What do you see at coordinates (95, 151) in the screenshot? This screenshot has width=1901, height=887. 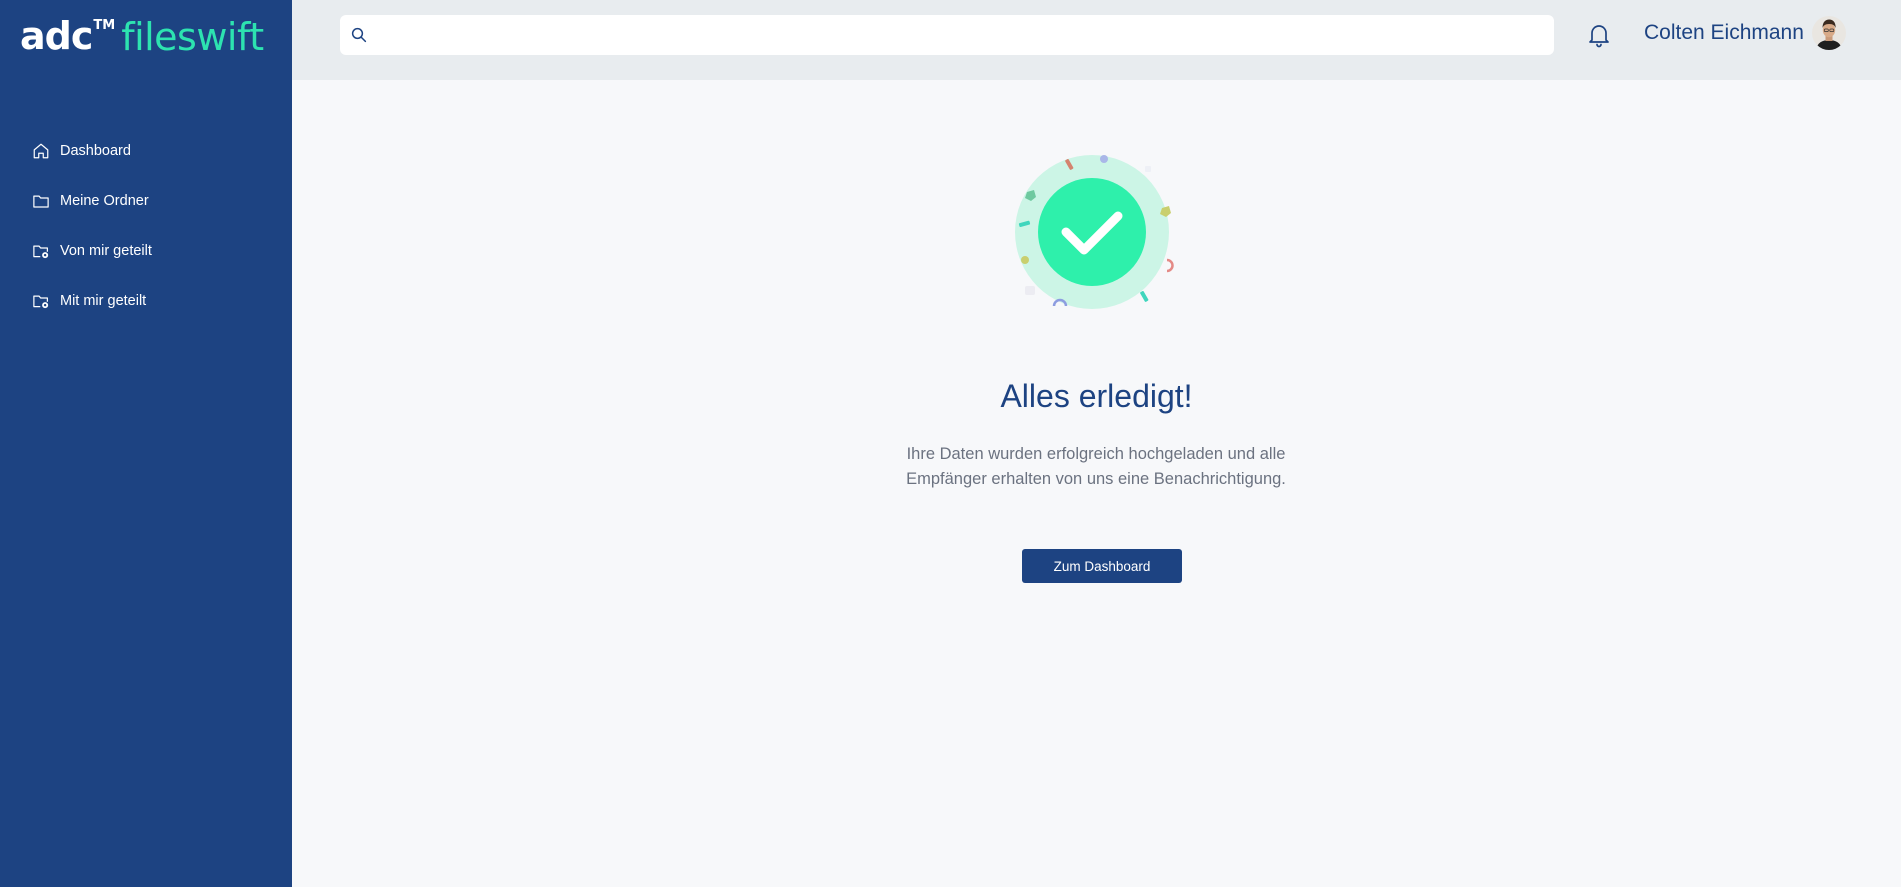 I see `sidebar-item-label: Dashboard` at bounding box center [95, 151].